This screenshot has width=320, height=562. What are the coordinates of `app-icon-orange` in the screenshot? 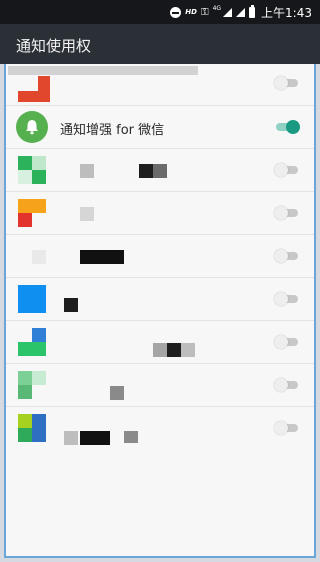 It's located at (33, 214).